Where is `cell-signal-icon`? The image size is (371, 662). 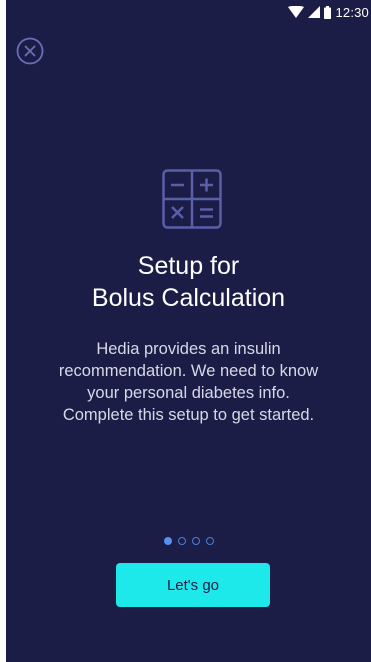 cell-signal-icon is located at coordinates (314, 12).